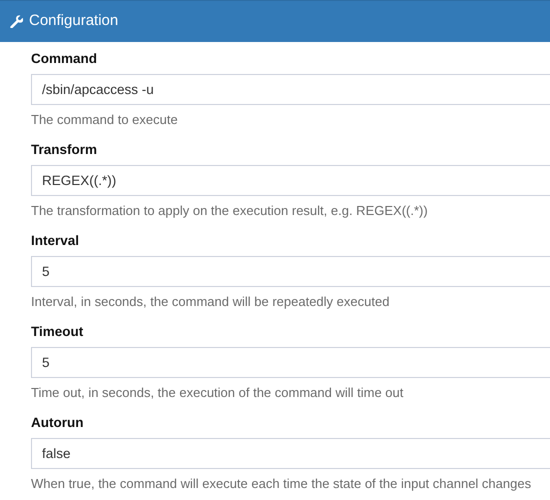 The height and width of the screenshot is (500, 550). I want to click on input-field: false, so click(290, 453).